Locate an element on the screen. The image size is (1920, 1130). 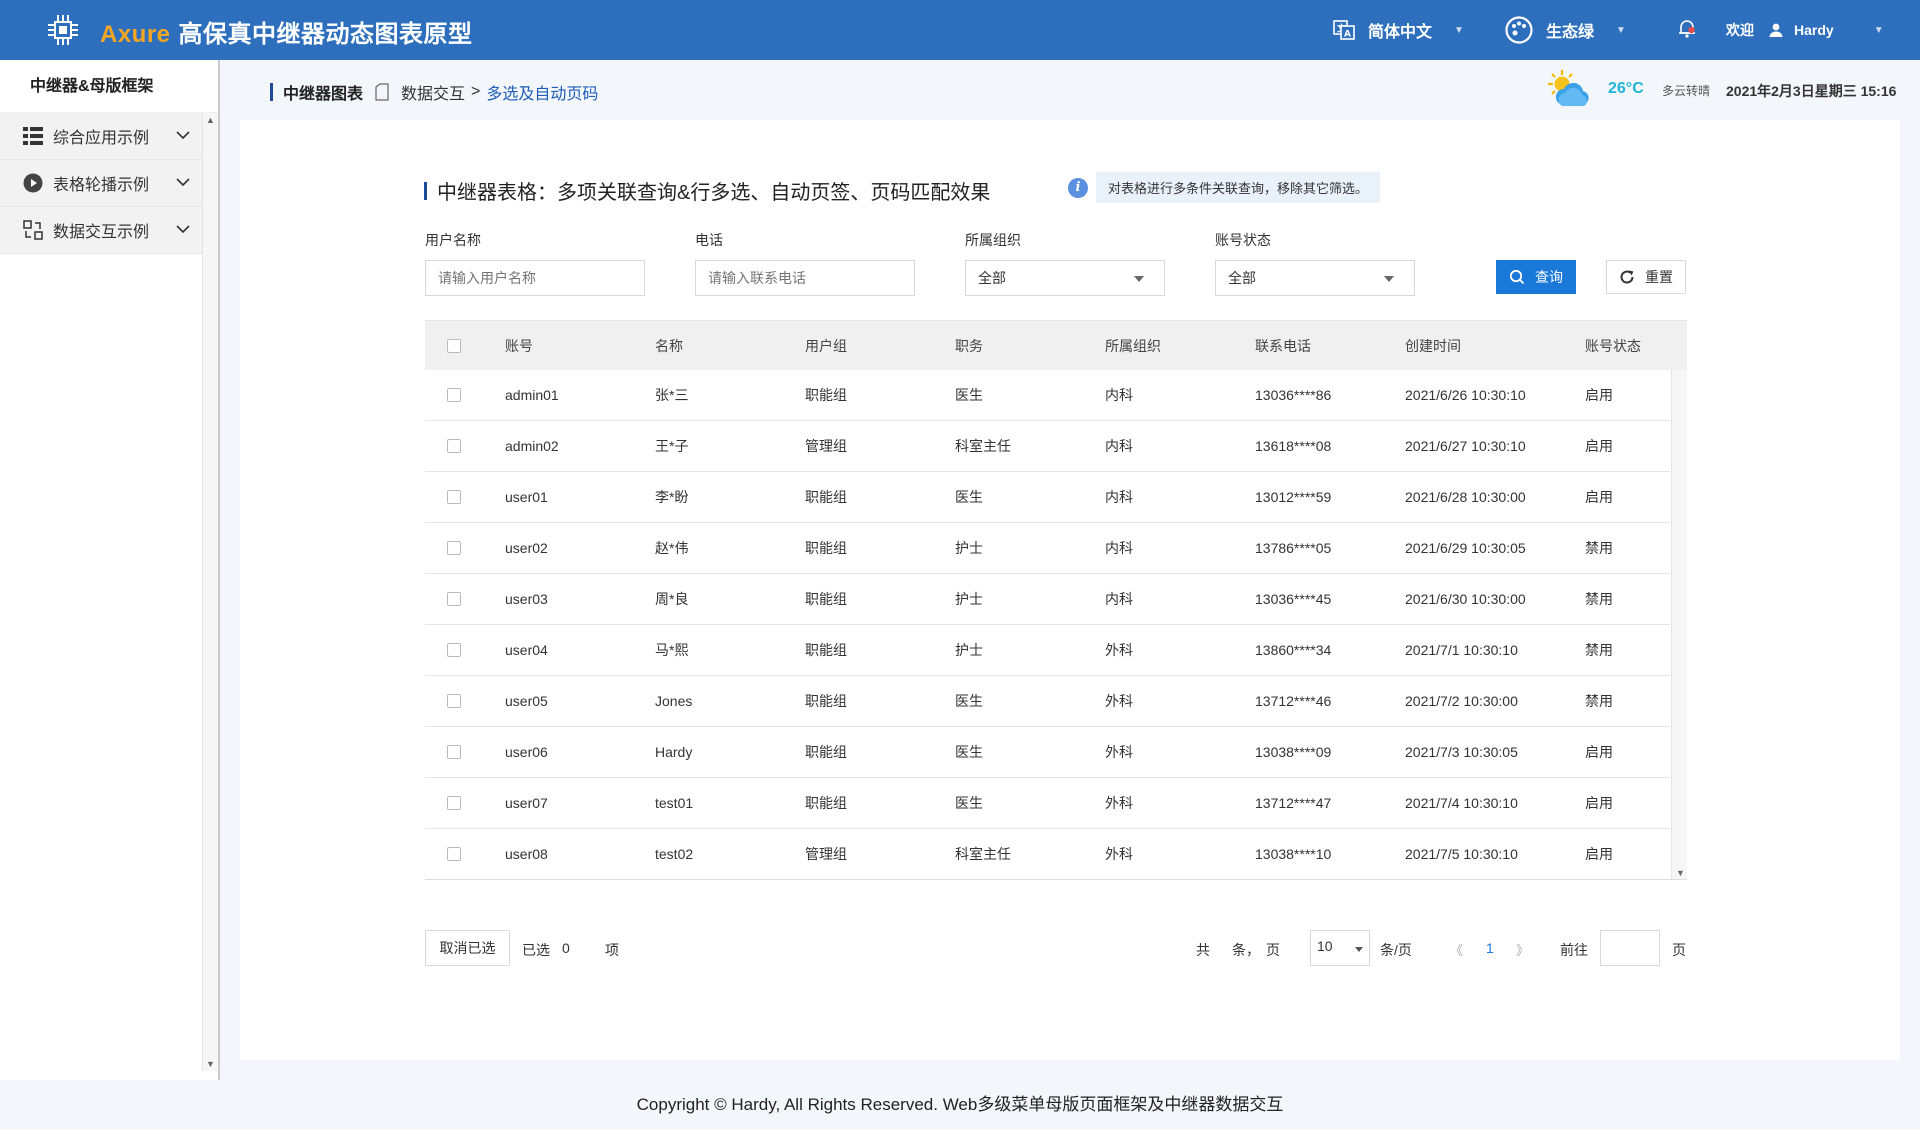
reset-button: 重置 is located at coordinates (1646, 277).